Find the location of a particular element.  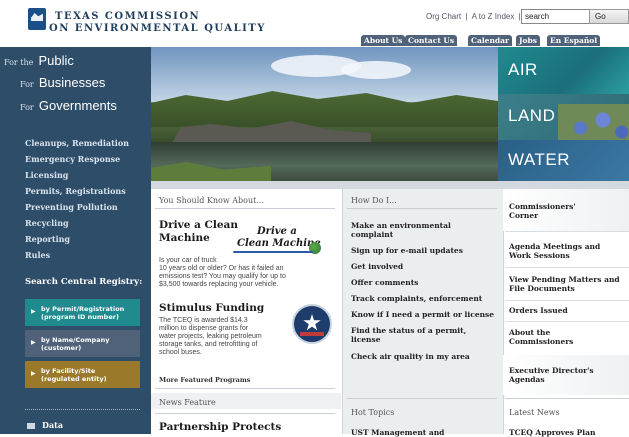

audience-label: Governments is located at coordinates (77, 105).